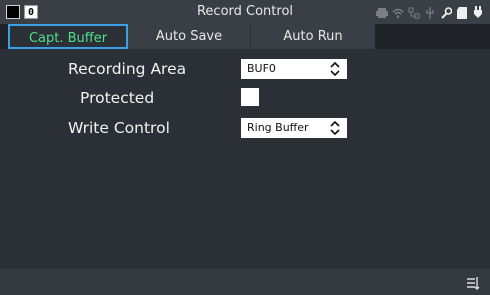 This screenshot has width=490, height=295. I want to click on network-icon, so click(414, 12).